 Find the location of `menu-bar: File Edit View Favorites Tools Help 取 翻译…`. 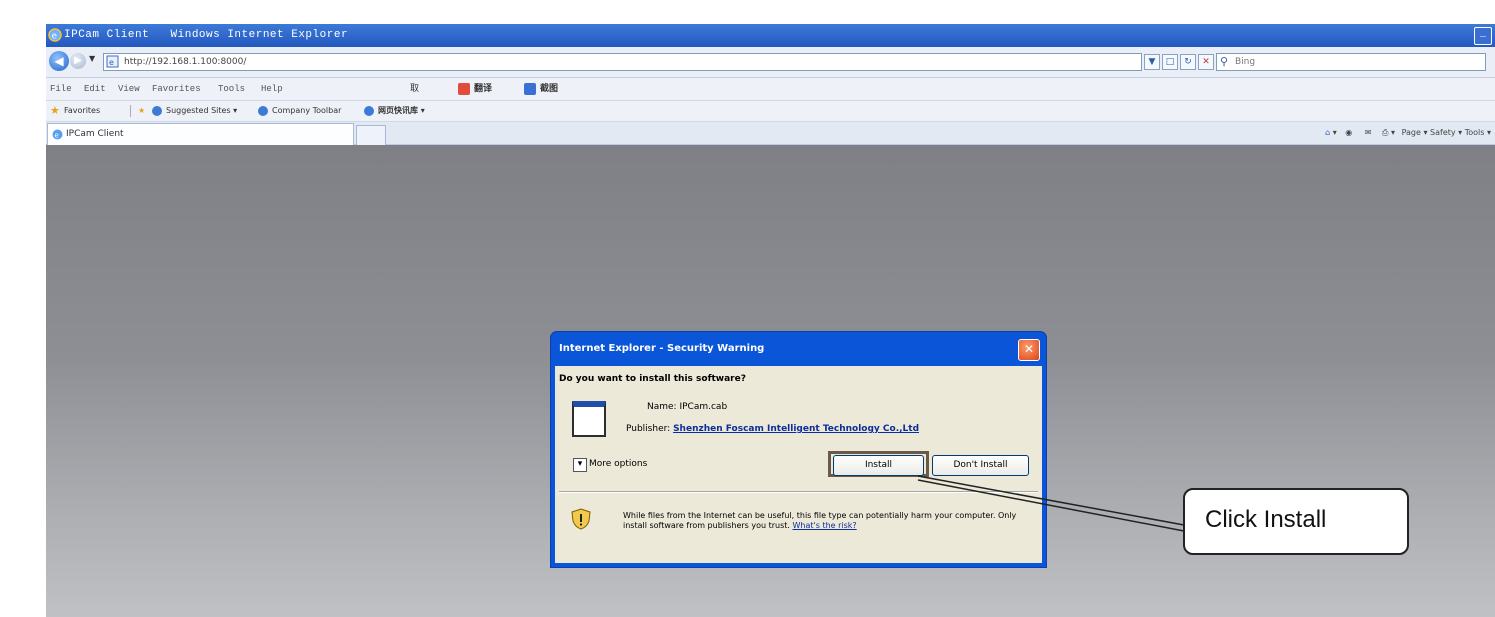

menu-bar: File Edit View Favorites Tools Help 取 翻译… is located at coordinates (770, 89).